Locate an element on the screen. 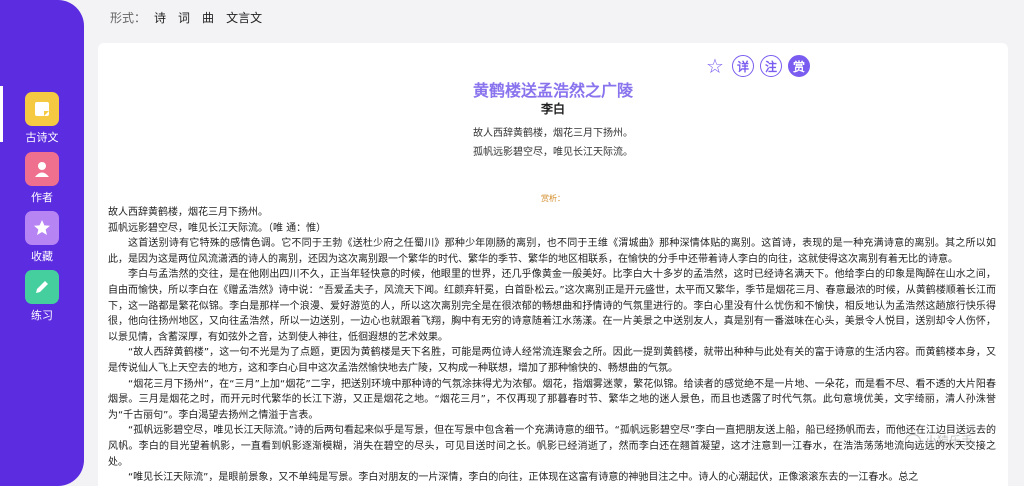 The width and height of the screenshot is (1024, 486). sidebar-item-label: 作者 is located at coordinates (42, 197).